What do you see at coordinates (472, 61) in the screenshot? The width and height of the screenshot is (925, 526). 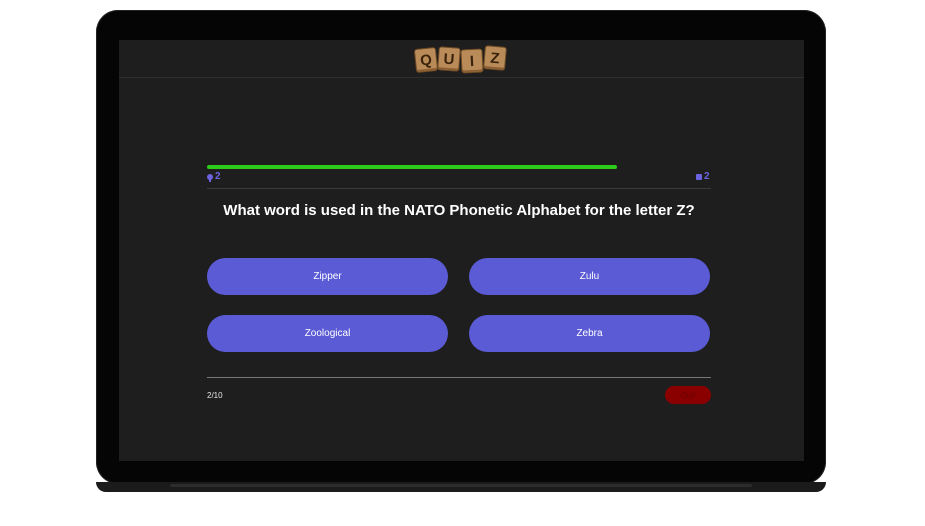 I see `logo-tile: I` at bounding box center [472, 61].